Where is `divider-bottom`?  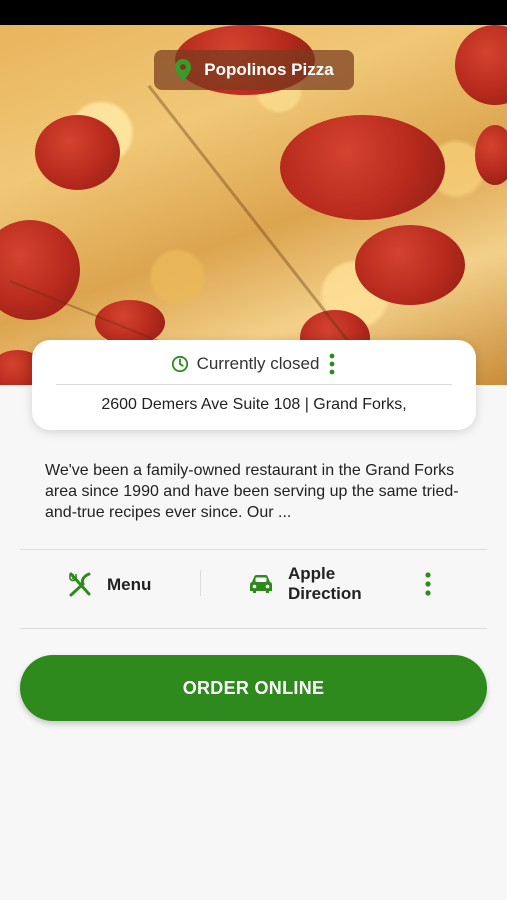
divider-bottom is located at coordinates (253, 628).